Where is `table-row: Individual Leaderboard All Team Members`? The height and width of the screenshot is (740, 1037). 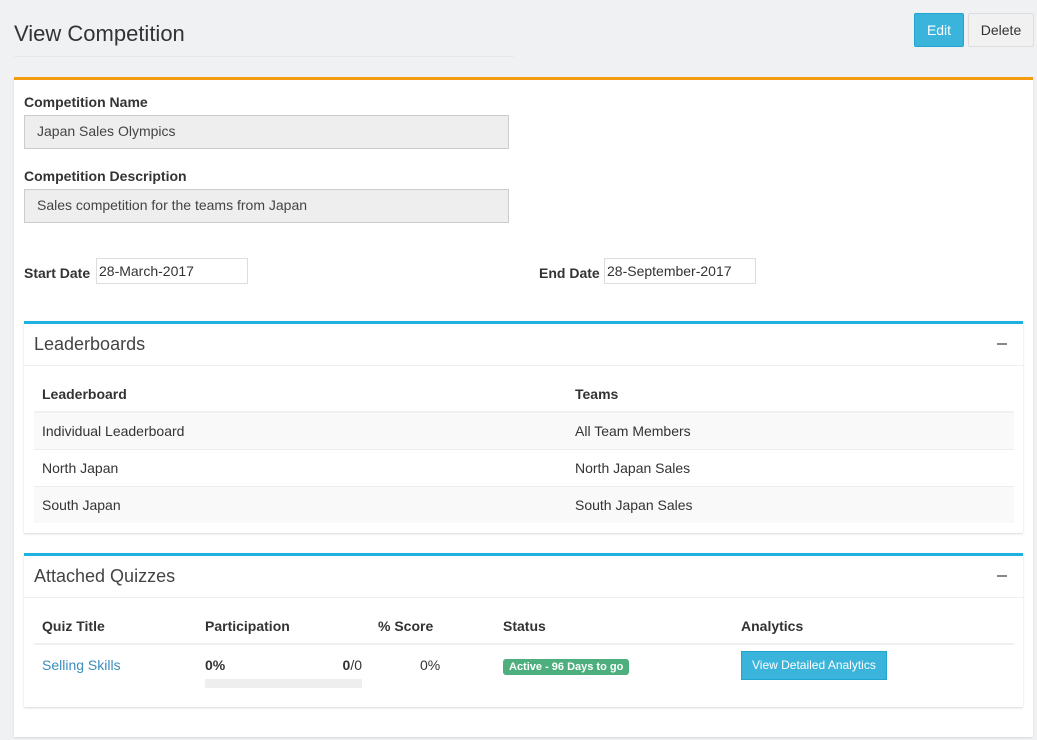 table-row: Individual Leaderboard All Team Members is located at coordinates (524, 430).